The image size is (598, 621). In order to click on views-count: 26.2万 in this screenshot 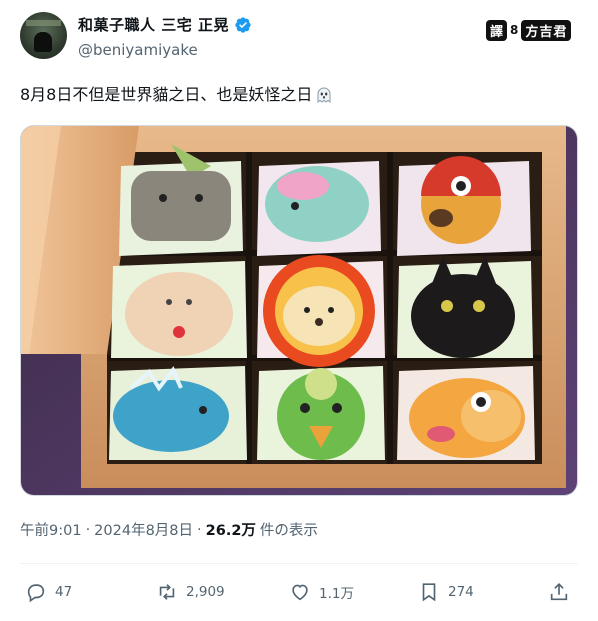, I will do `click(231, 529)`.